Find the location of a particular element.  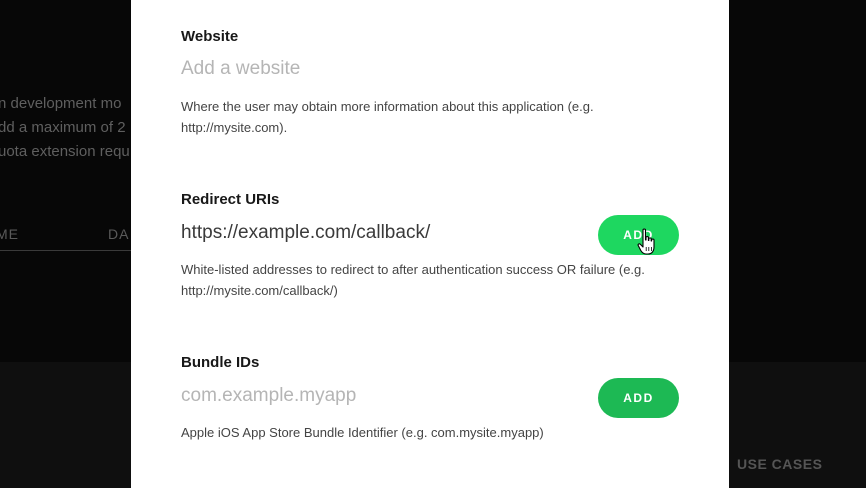

bundle-ids-label: Bundle IDs is located at coordinates (220, 362).